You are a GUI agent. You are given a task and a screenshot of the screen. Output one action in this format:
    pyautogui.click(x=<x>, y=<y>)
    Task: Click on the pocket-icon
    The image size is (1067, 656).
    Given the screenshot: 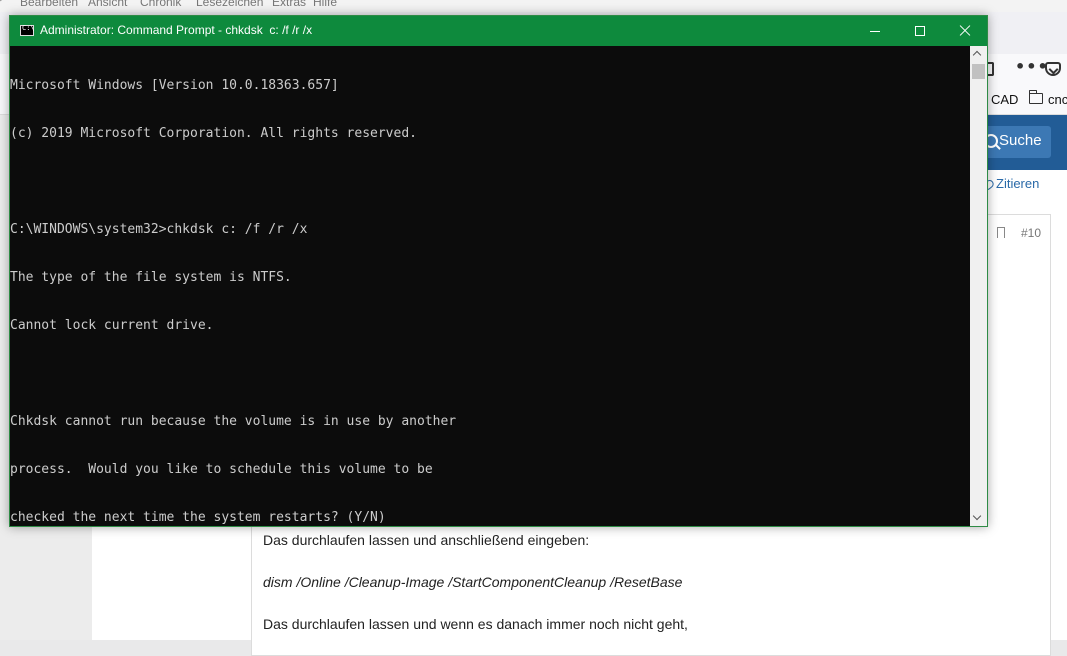 What is the action you would take?
    pyautogui.click(x=1053, y=69)
    